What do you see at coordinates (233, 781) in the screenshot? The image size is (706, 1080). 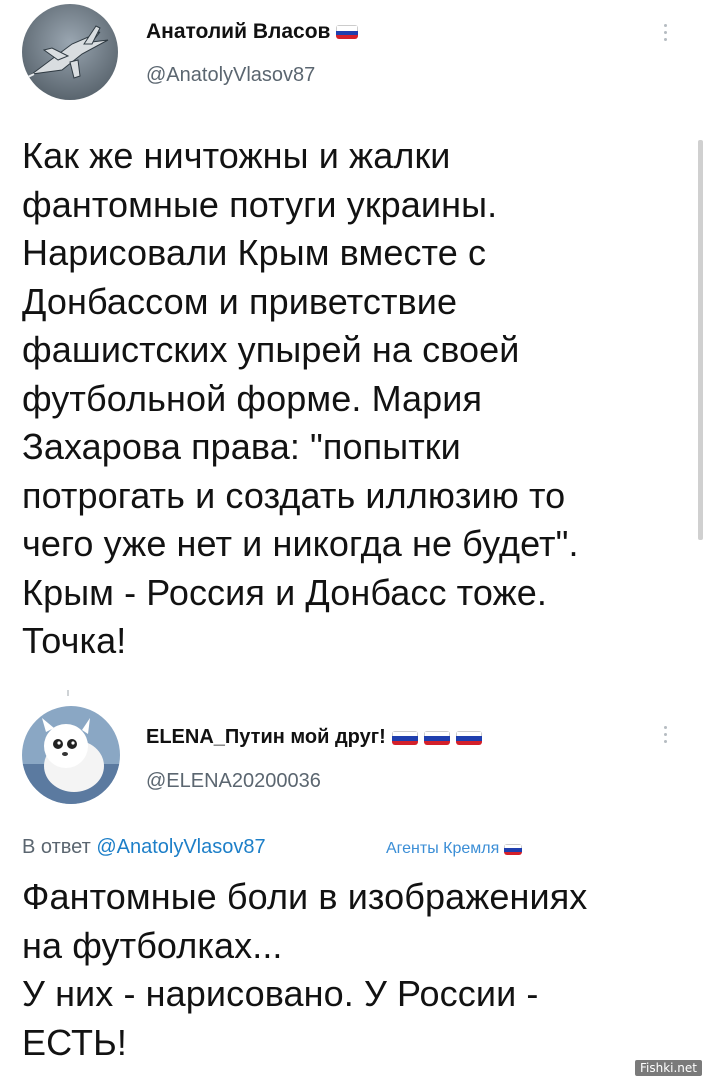 I see `author-handle: @ELENA20200036` at bounding box center [233, 781].